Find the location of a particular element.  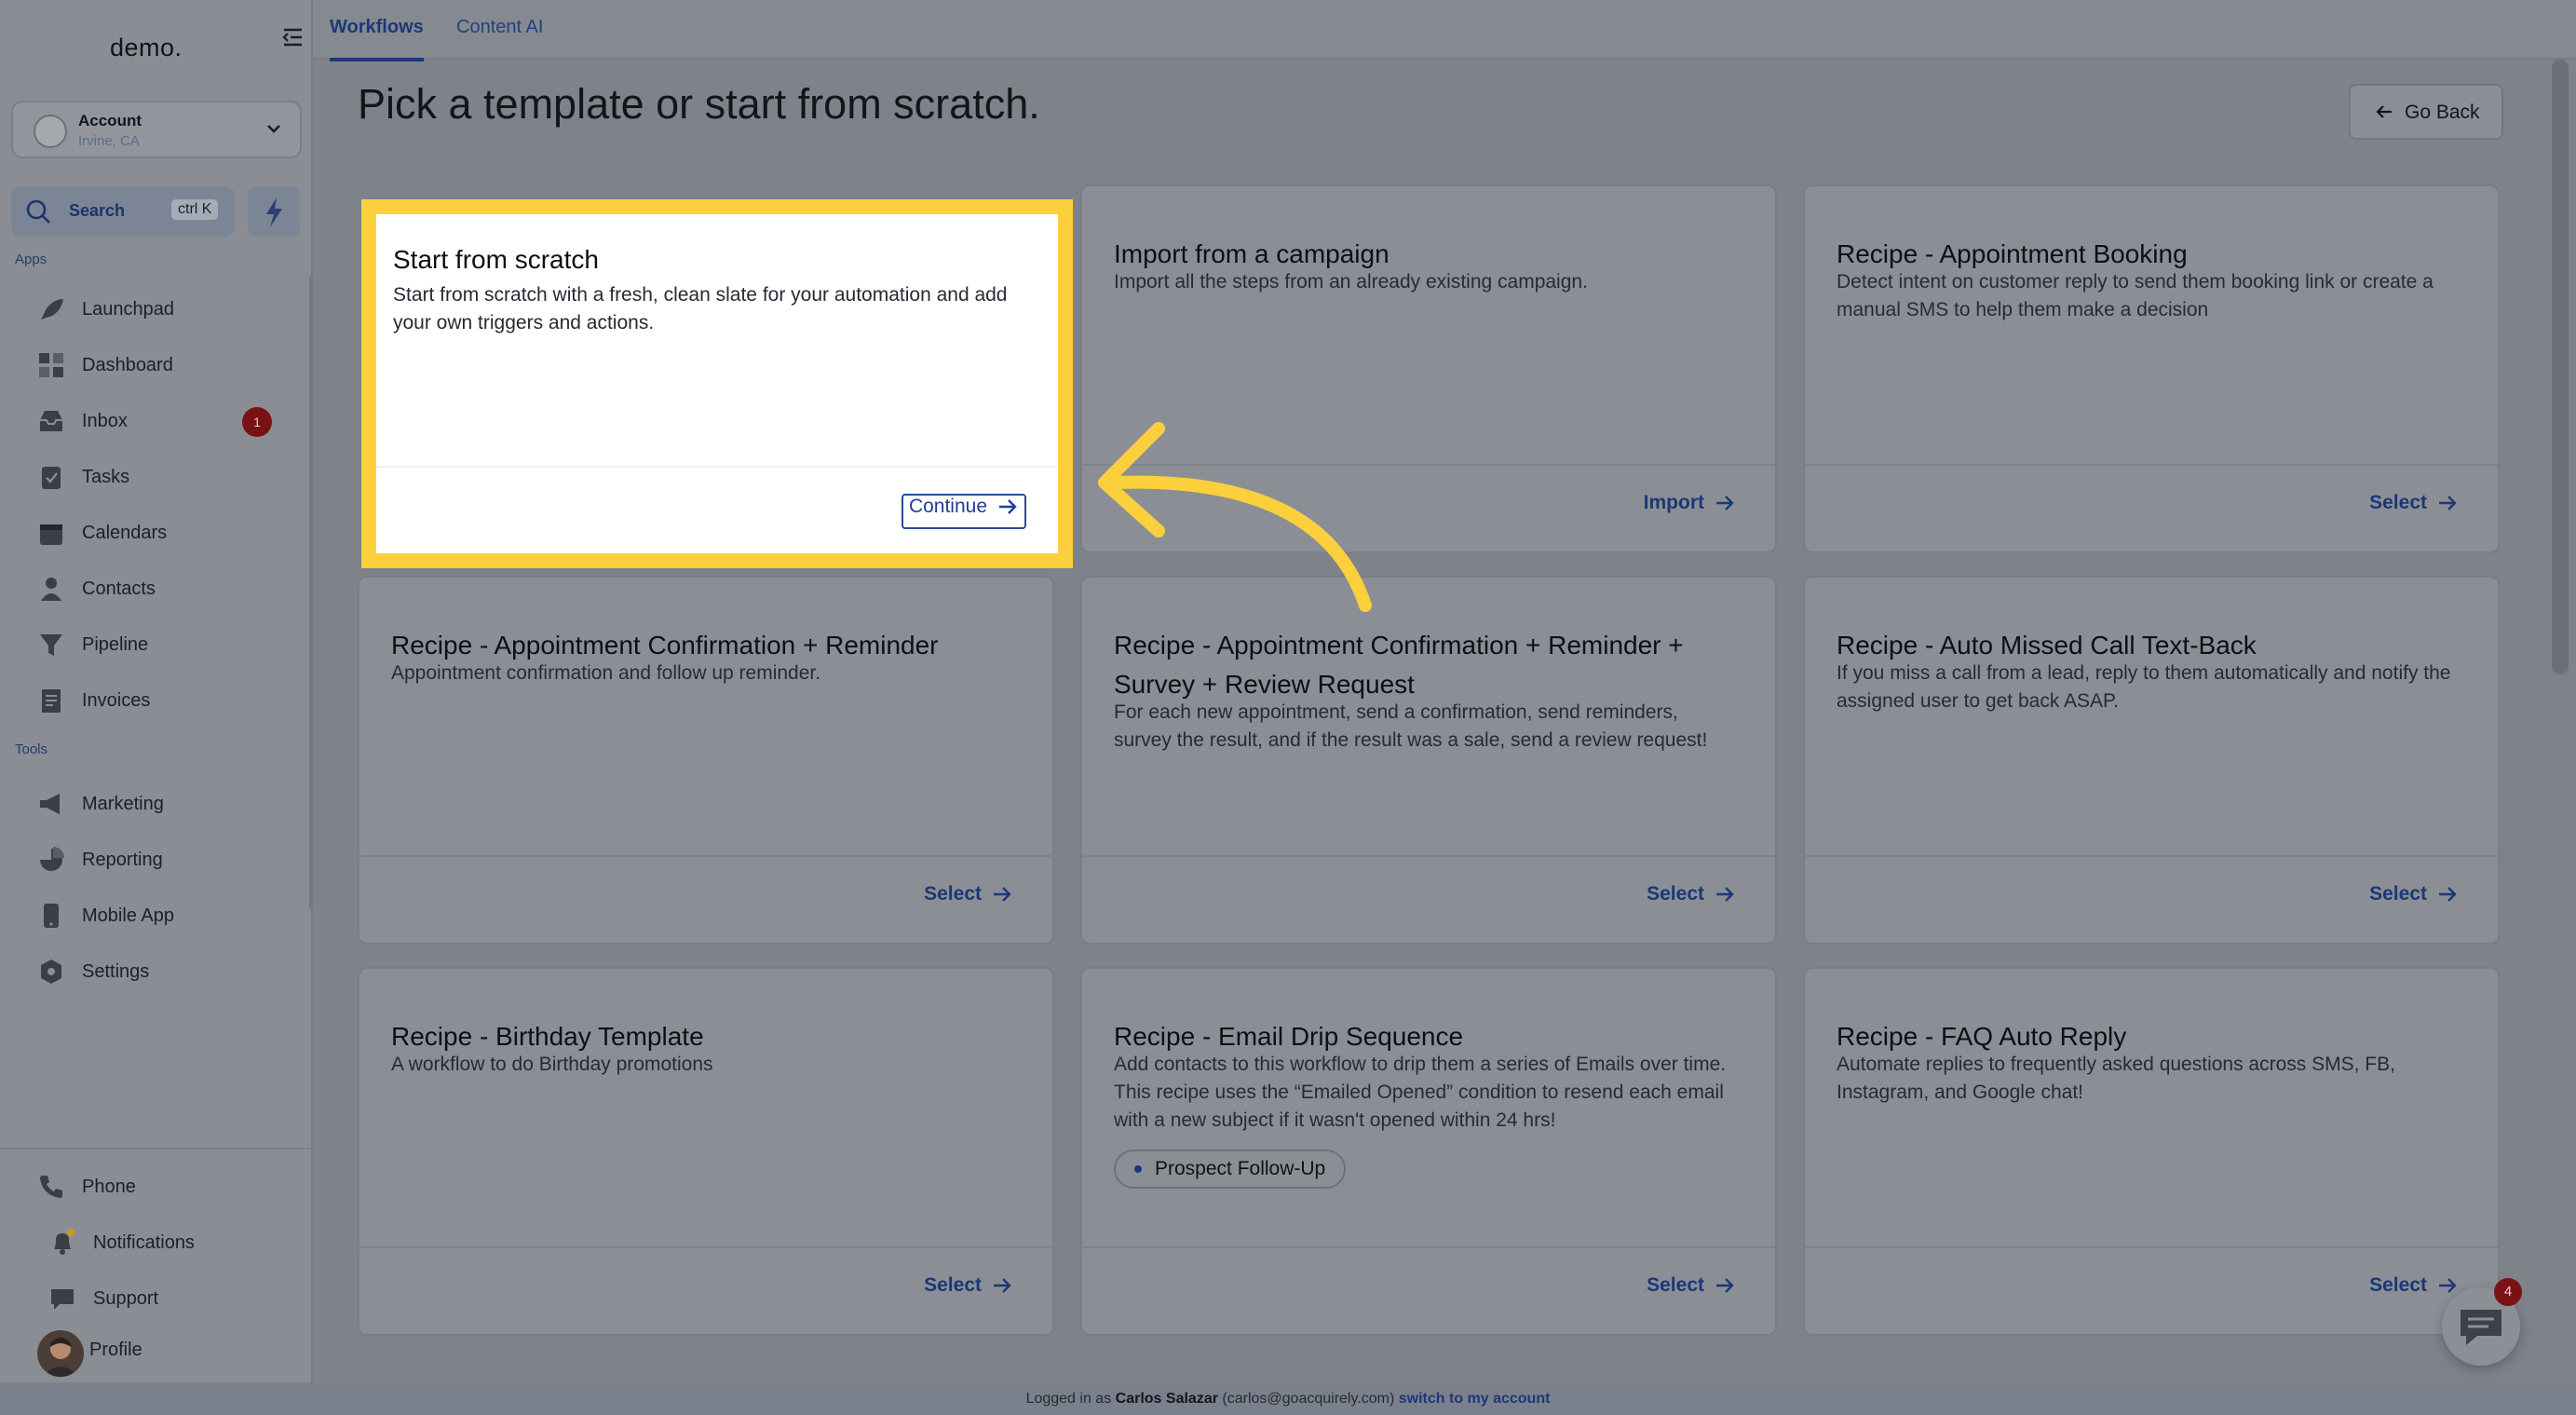

sidebar-item-tasks: Tasks is located at coordinates (163, 476).